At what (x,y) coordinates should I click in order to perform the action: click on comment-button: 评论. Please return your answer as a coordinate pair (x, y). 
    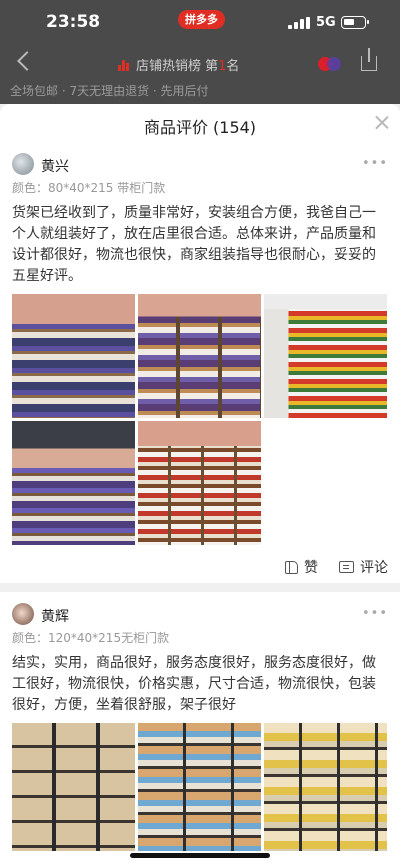
    Looking at the image, I should click on (363, 567).